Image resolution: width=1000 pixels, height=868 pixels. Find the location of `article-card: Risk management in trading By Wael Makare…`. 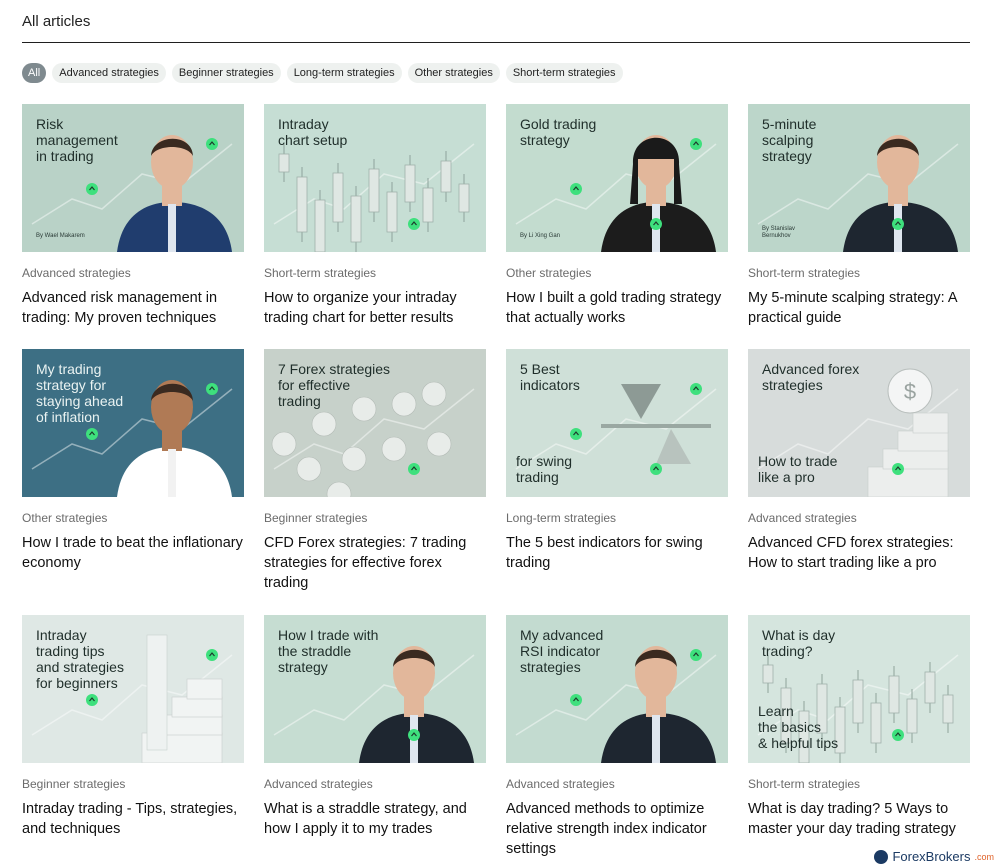

article-card: Risk management in trading By Wael Makare… is located at coordinates (133, 216).